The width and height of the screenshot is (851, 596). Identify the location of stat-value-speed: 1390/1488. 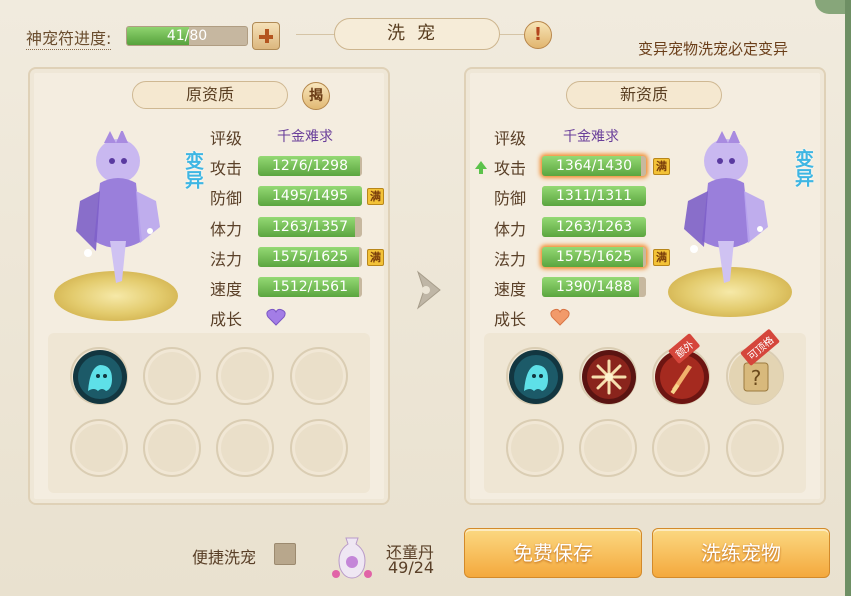
(594, 287).